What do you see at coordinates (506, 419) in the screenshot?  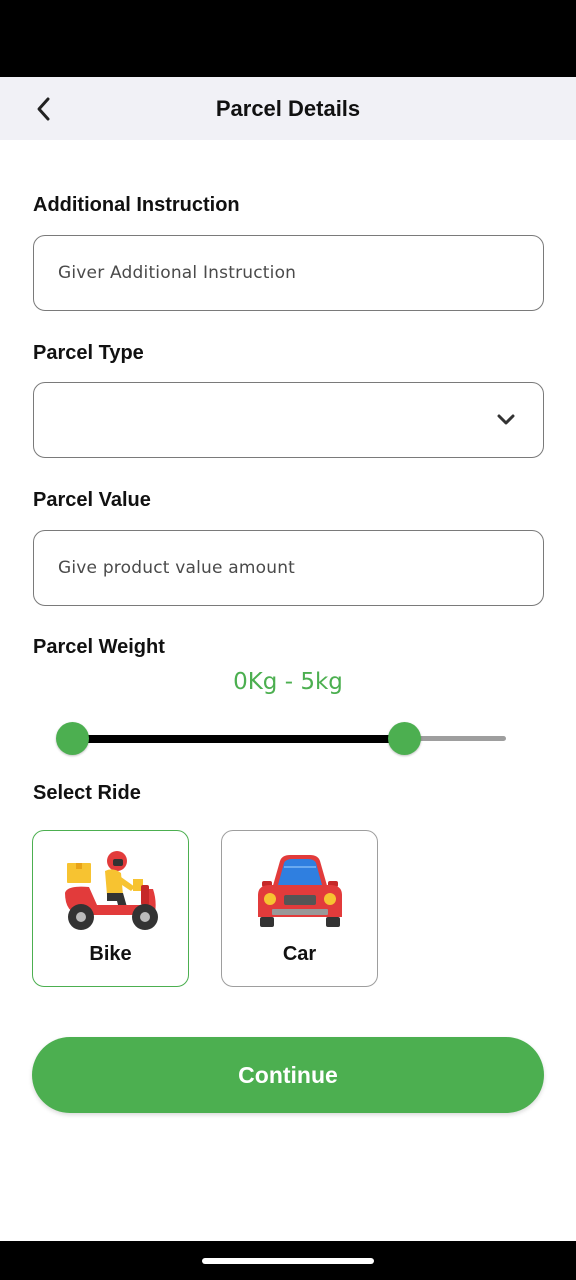 I see `chevron-down-icon` at bounding box center [506, 419].